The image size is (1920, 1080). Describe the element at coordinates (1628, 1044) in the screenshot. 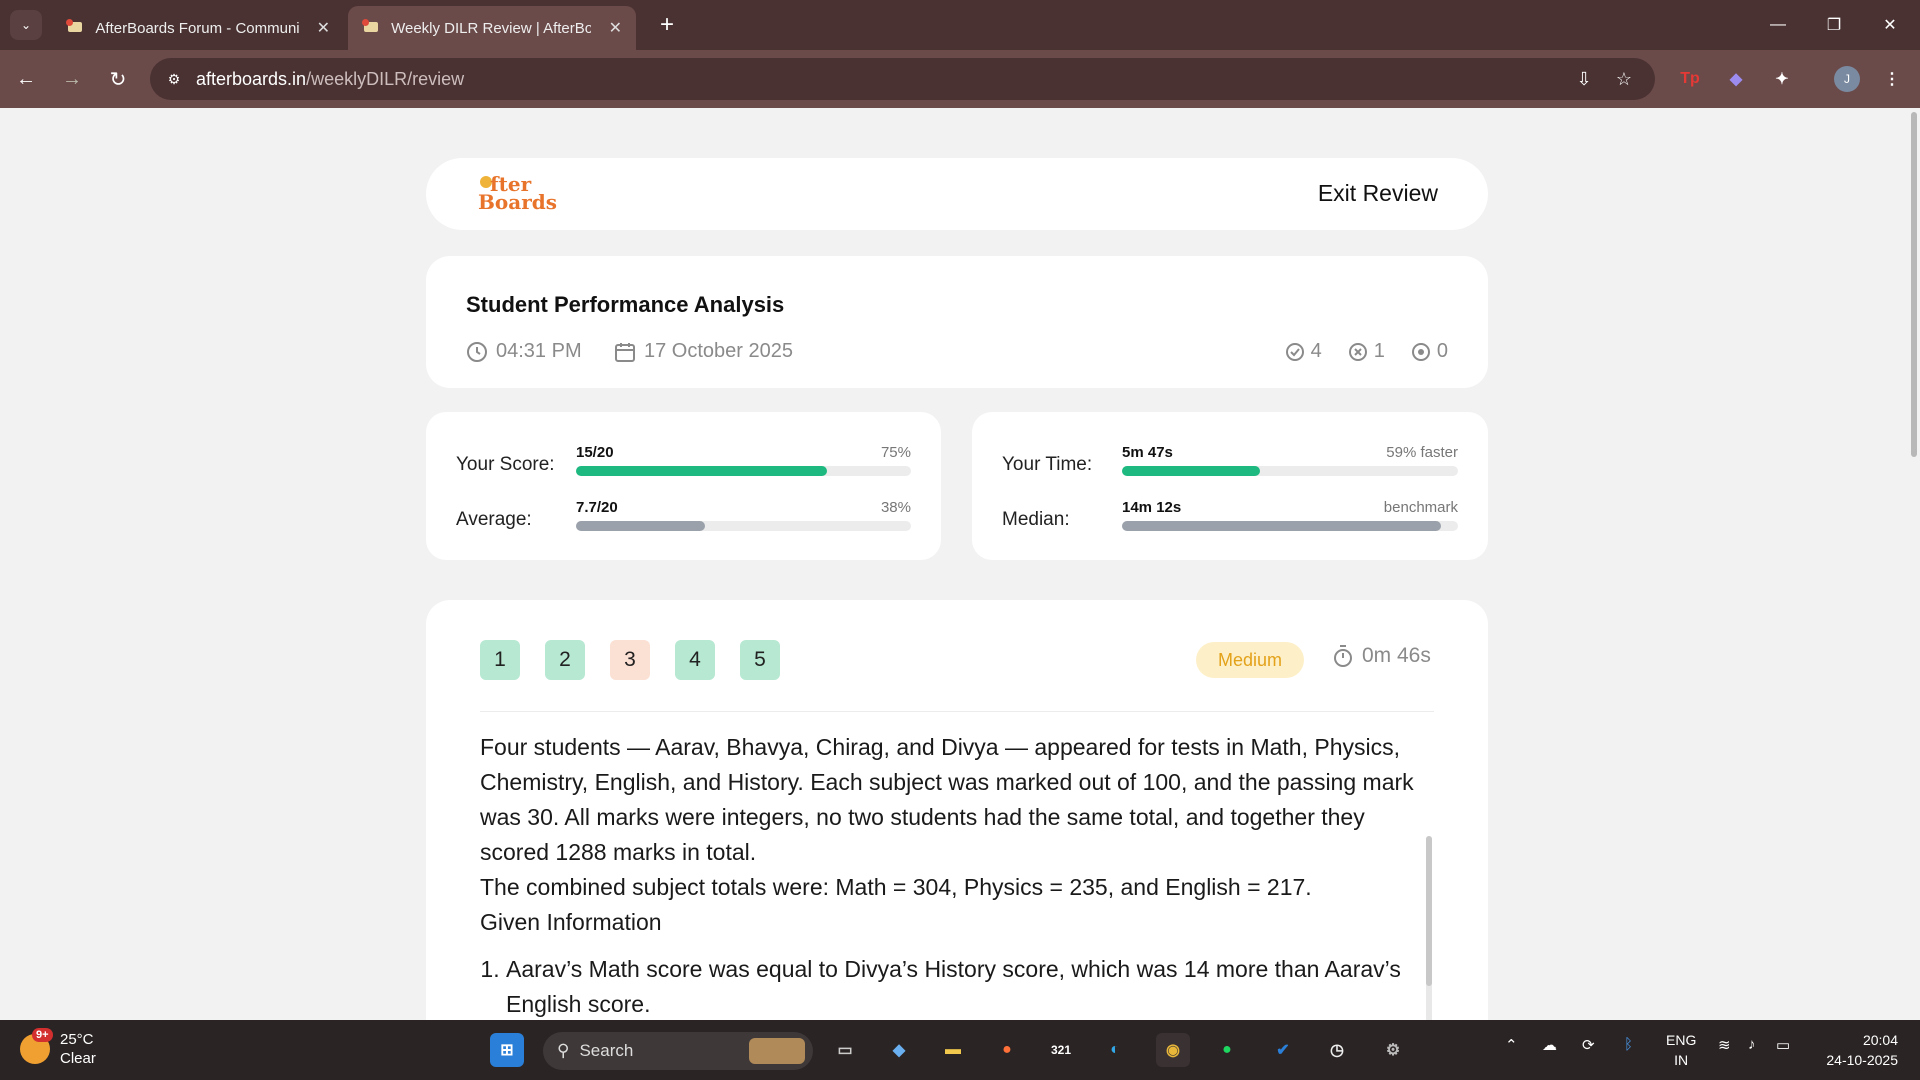

I see `bluetooth-icon: ᛒ` at that location.